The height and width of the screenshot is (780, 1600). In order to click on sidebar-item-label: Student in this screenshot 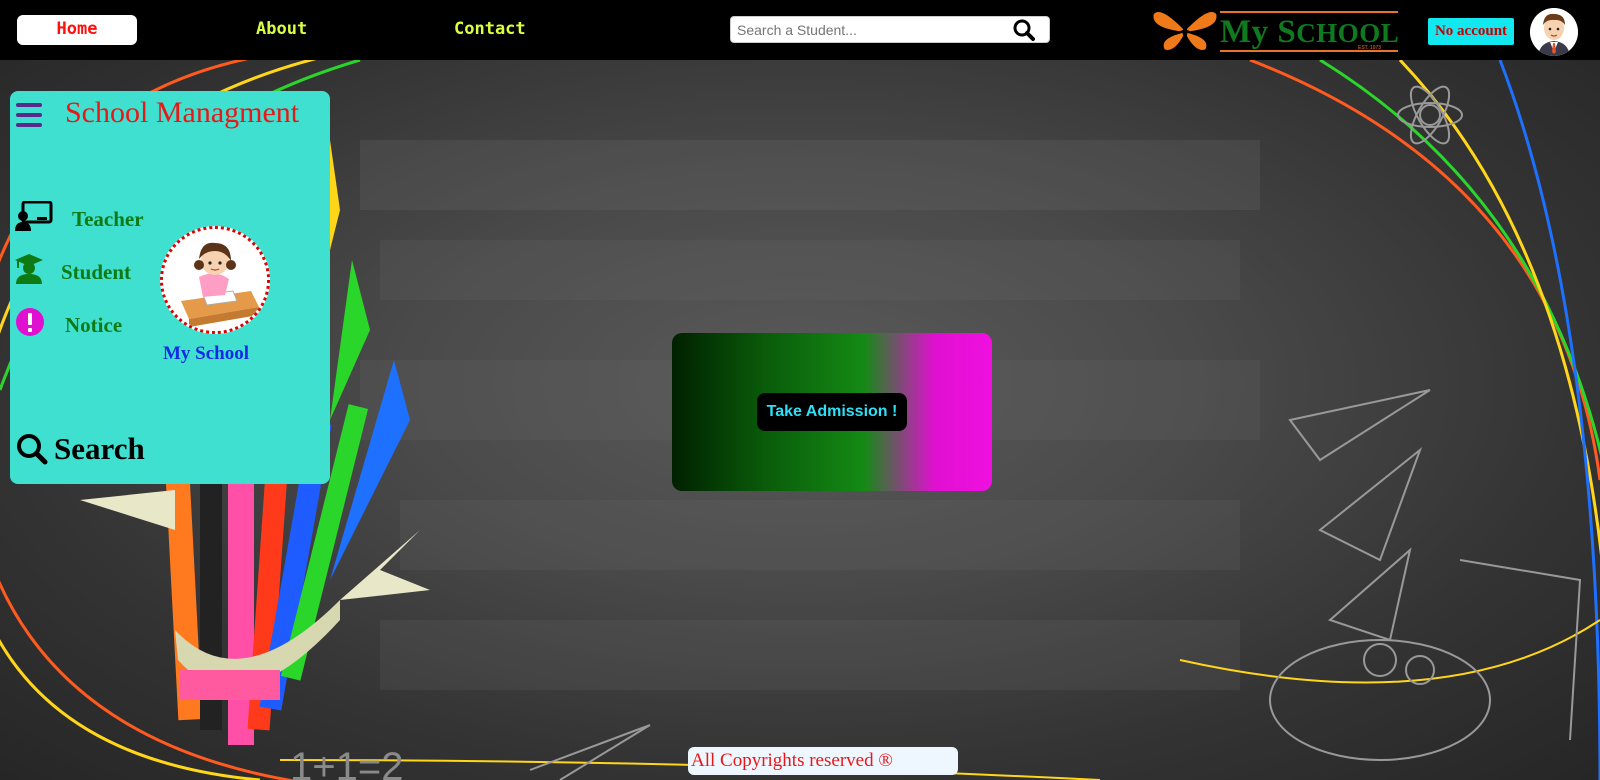, I will do `click(96, 272)`.